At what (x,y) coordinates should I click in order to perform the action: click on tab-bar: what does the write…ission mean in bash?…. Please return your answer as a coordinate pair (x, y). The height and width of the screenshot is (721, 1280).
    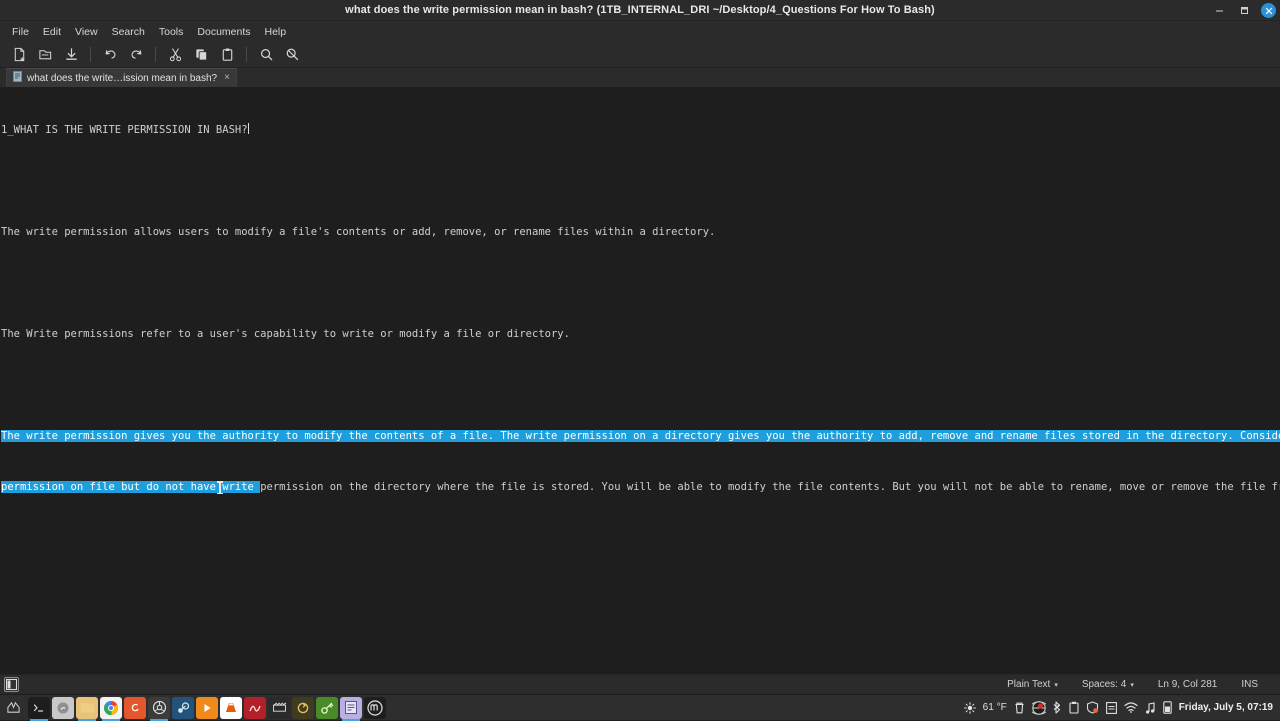
    Looking at the image, I should click on (640, 77).